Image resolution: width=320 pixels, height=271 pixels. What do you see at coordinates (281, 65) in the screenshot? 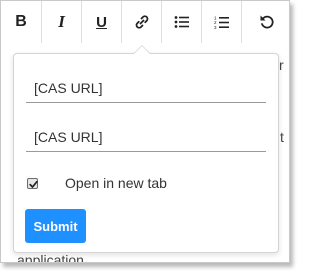
I see `background-text-fragment: r` at bounding box center [281, 65].